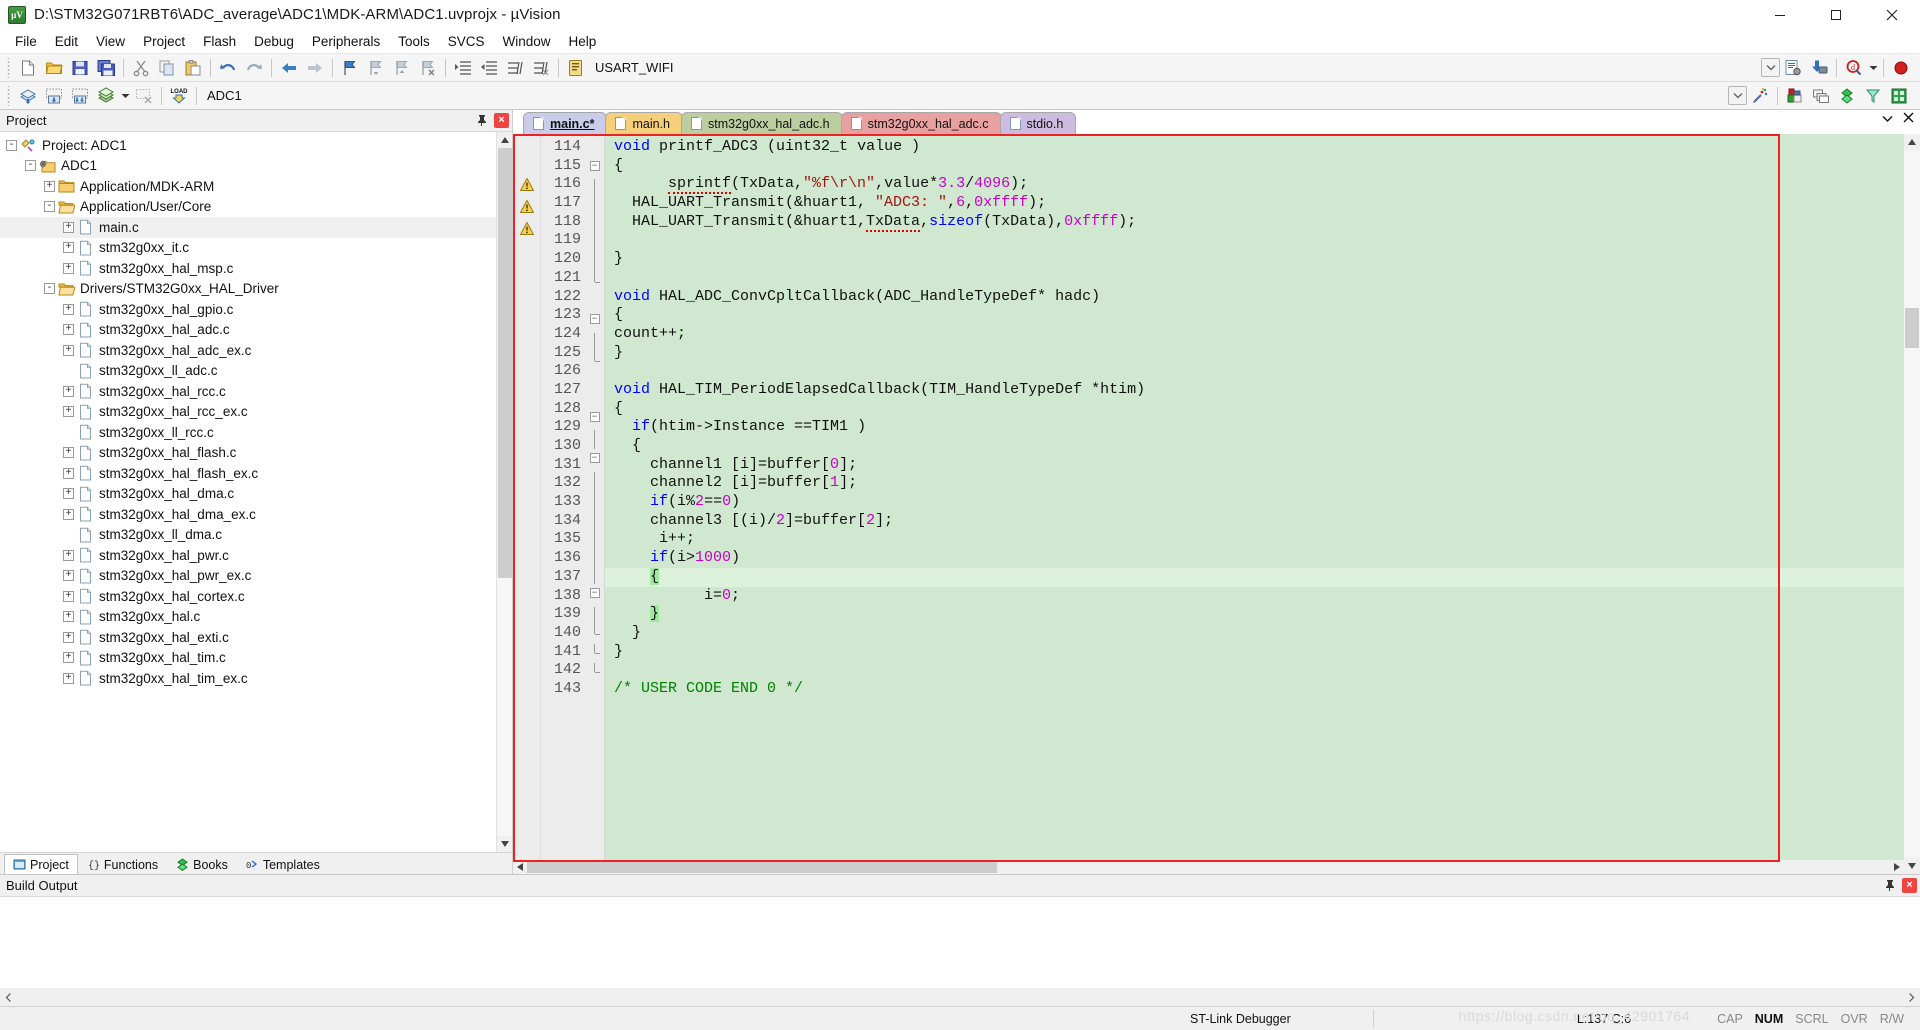 The image size is (1920, 1030). What do you see at coordinates (41, 864) in the screenshot?
I see `project-tab-project: Project` at bounding box center [41, 864].